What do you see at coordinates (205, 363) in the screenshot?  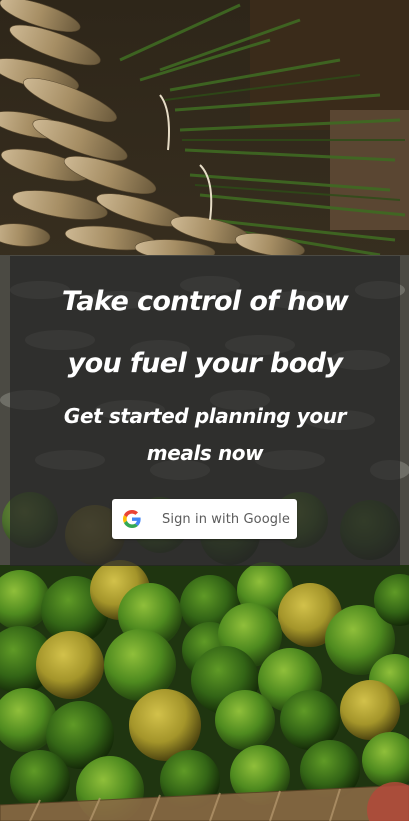 I see `headline-line-2: you fuel your body` at bounding box center [205, 363].